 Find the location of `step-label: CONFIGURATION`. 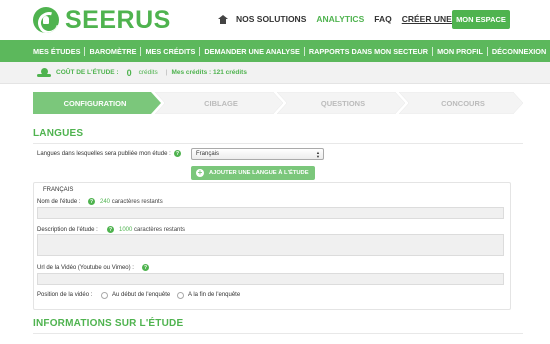

step-label: CONFIGURATION is located at coordinates (95, 103).